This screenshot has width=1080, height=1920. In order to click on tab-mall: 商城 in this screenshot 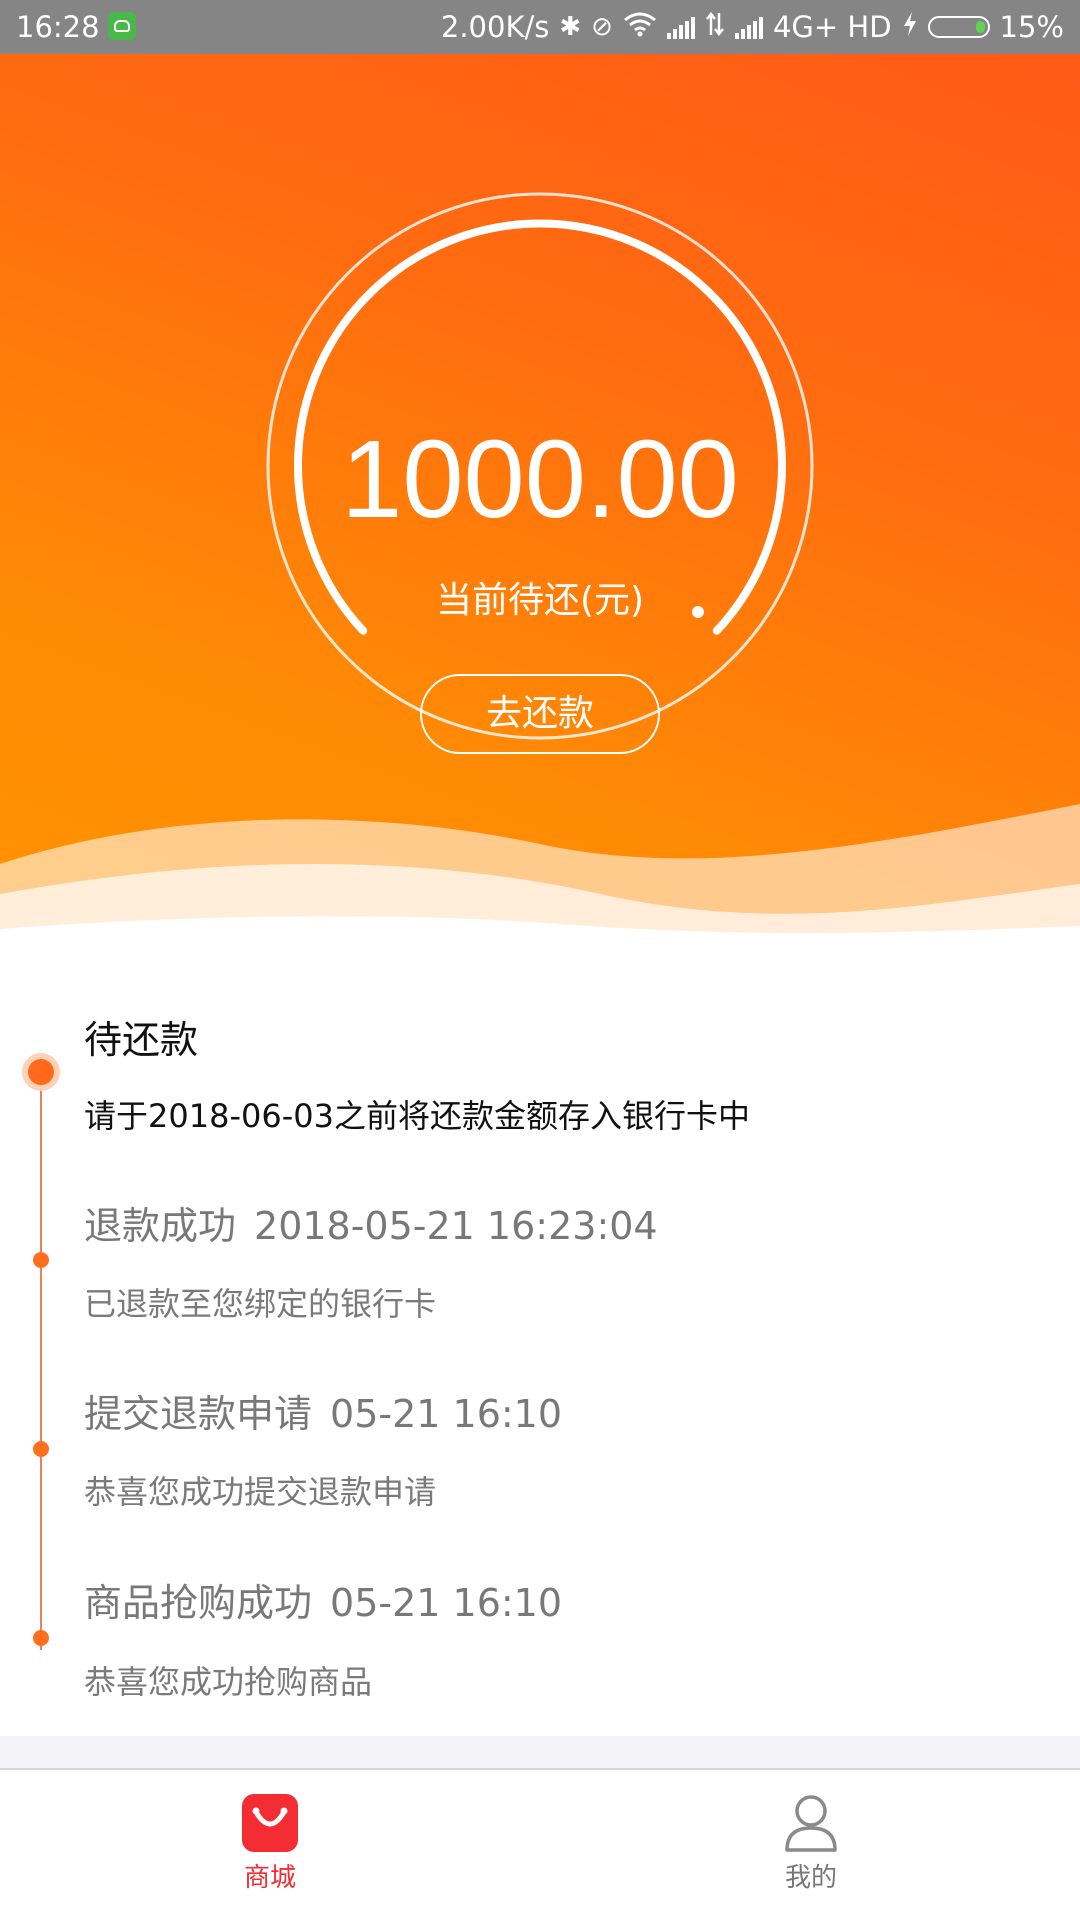, I will do `click(270, 1847)`.